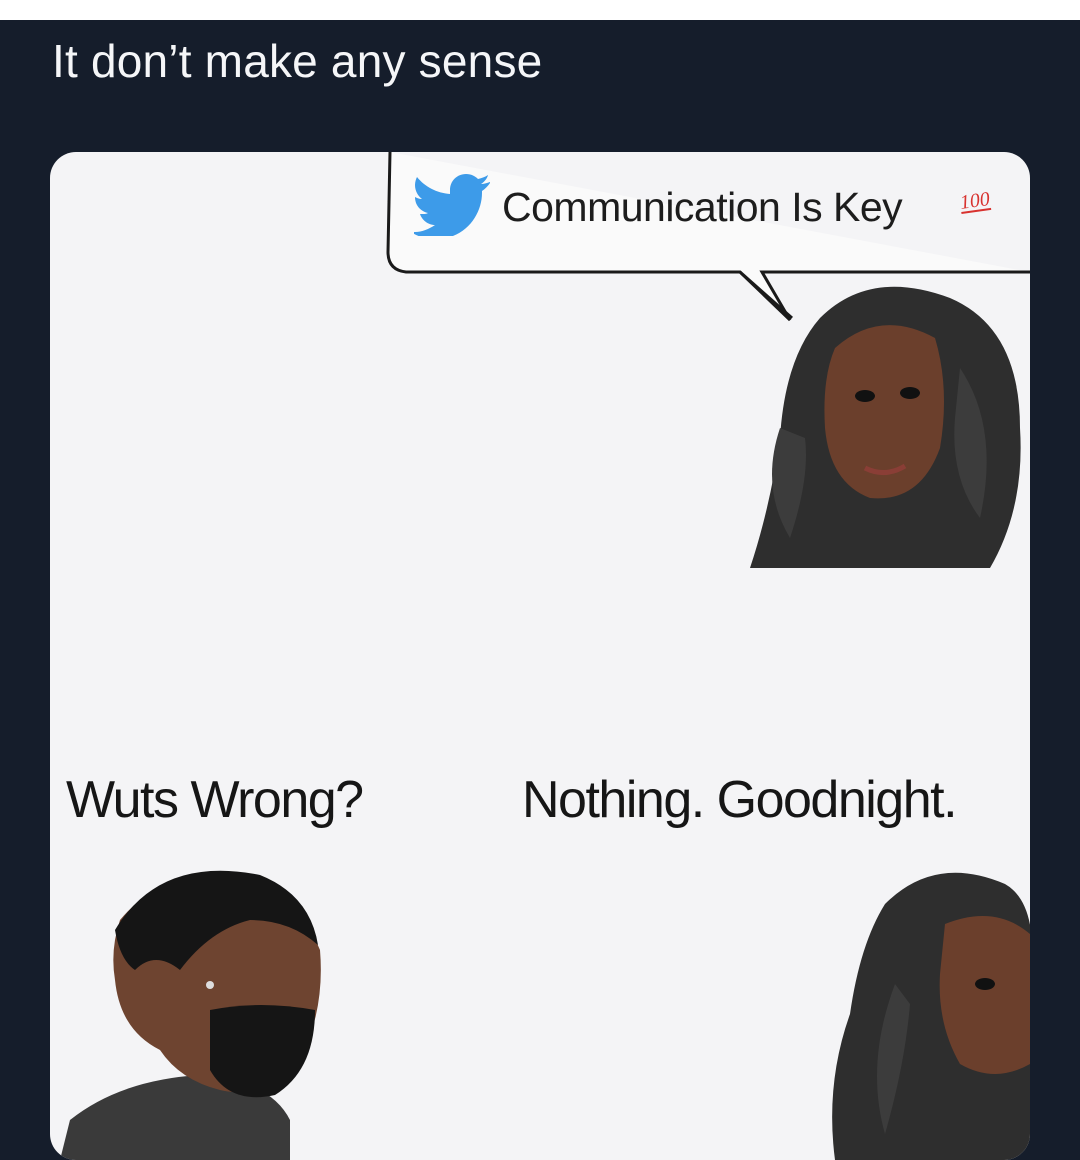 This screenshot has width=1080, height=1160. What do you see at coordinates (740, 800) in the screenshot?
I see `right-dialogue: Nothing. Goodnight.` at bounding box center [740, 800].